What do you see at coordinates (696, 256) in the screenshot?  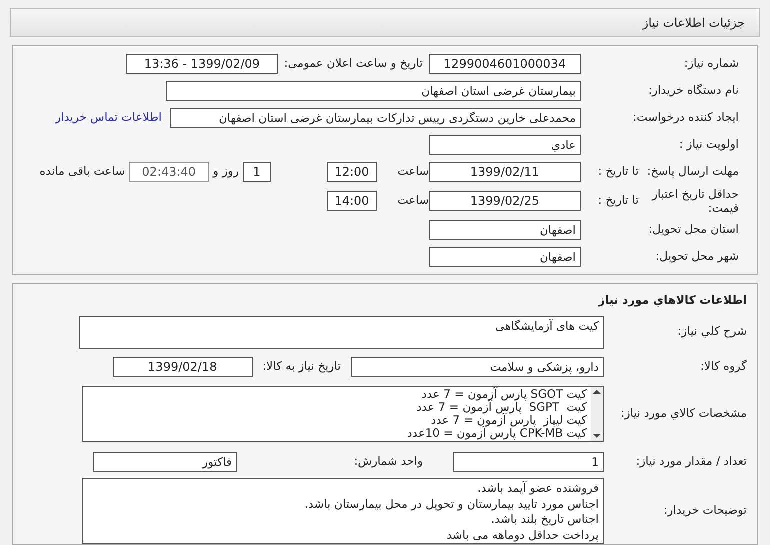 I see `field-label: شهر محل تحویل:` at bounding box center [696, 256].